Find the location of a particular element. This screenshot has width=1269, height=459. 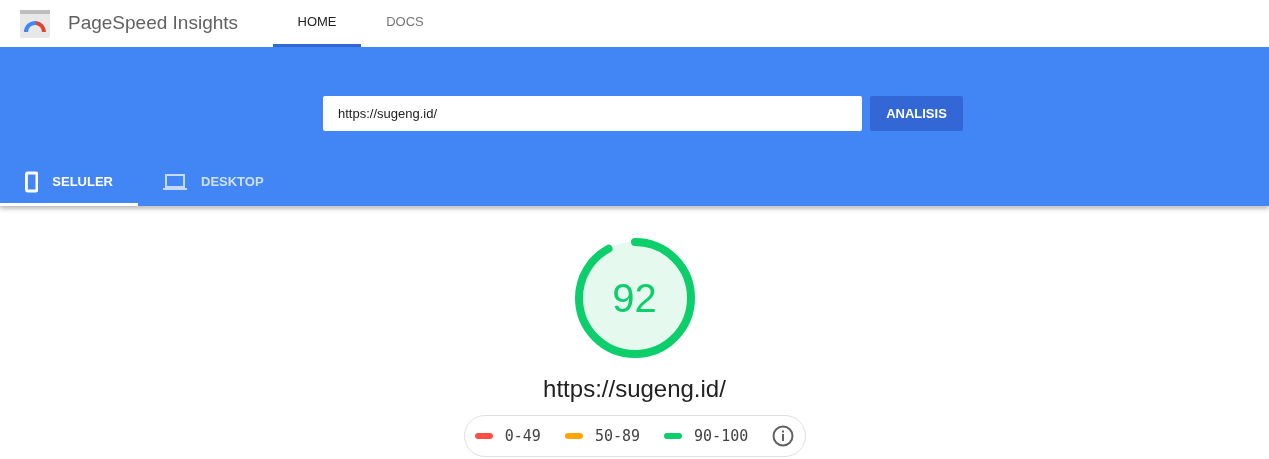

laptop-icon is located at coordinates (175, 181).